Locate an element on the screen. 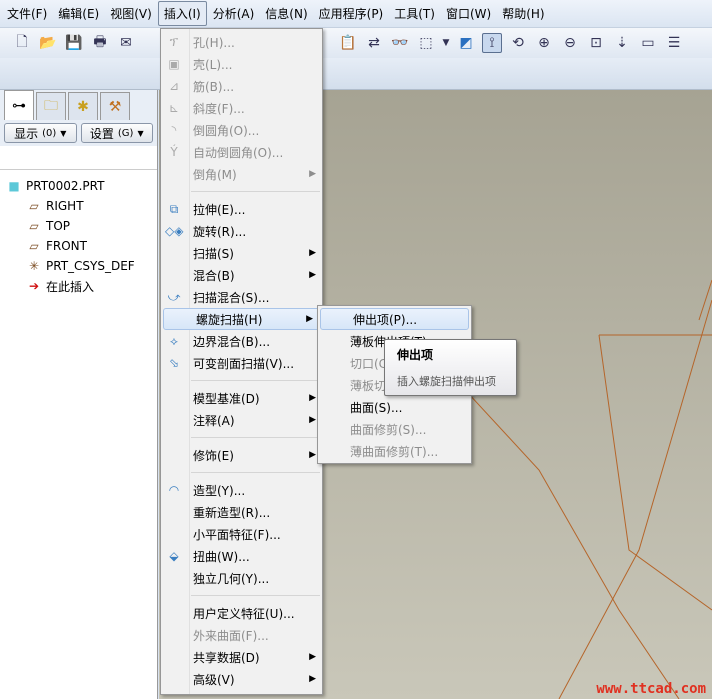  tree-item-part: ■ PRT0002.PRT is located at coordinates (78, 186).